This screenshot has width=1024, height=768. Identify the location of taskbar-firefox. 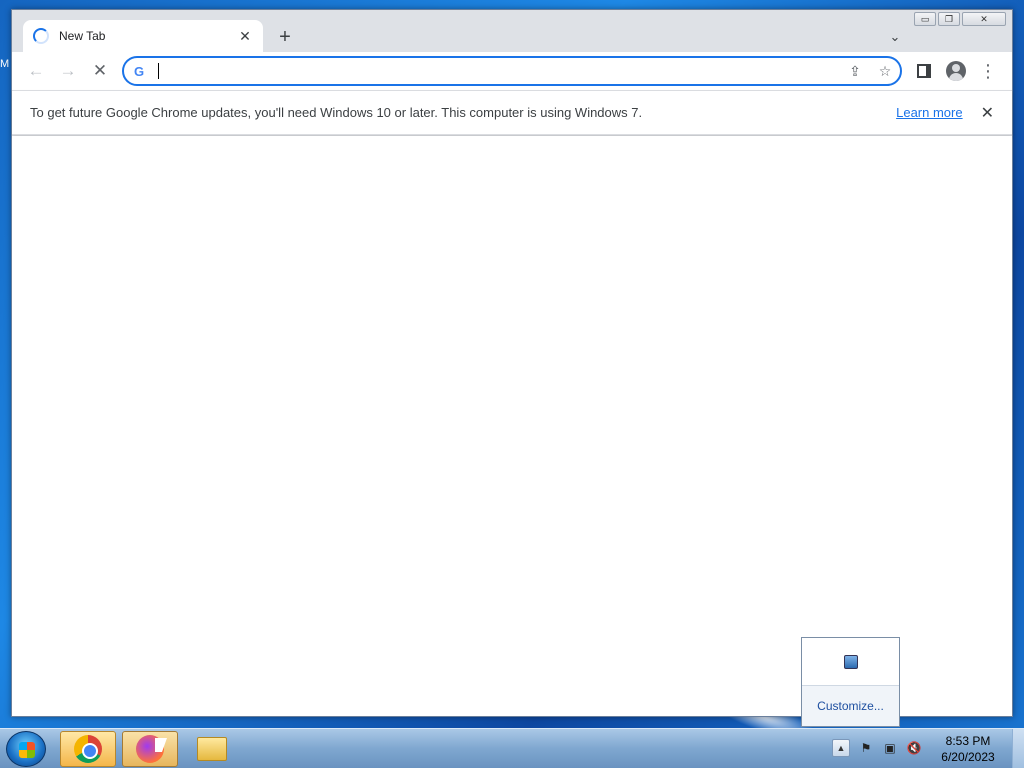
(150, 749).